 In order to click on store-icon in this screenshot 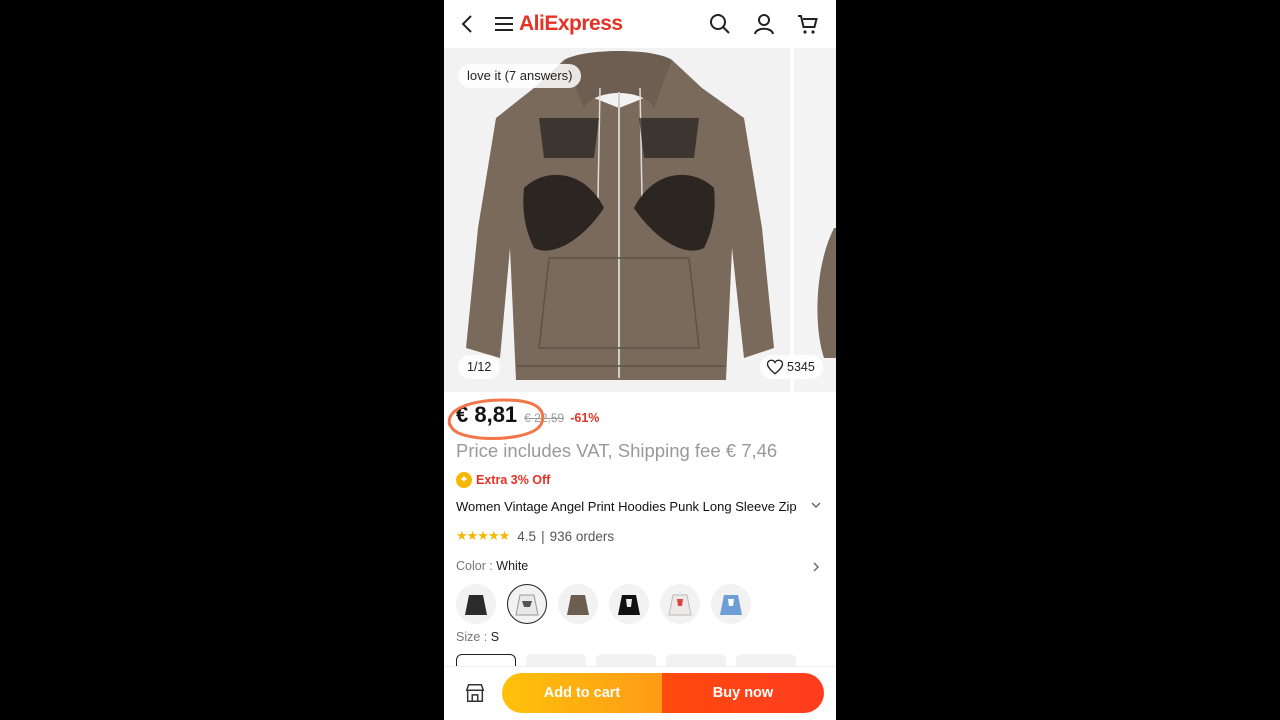, I will do `click(475, 693)`.